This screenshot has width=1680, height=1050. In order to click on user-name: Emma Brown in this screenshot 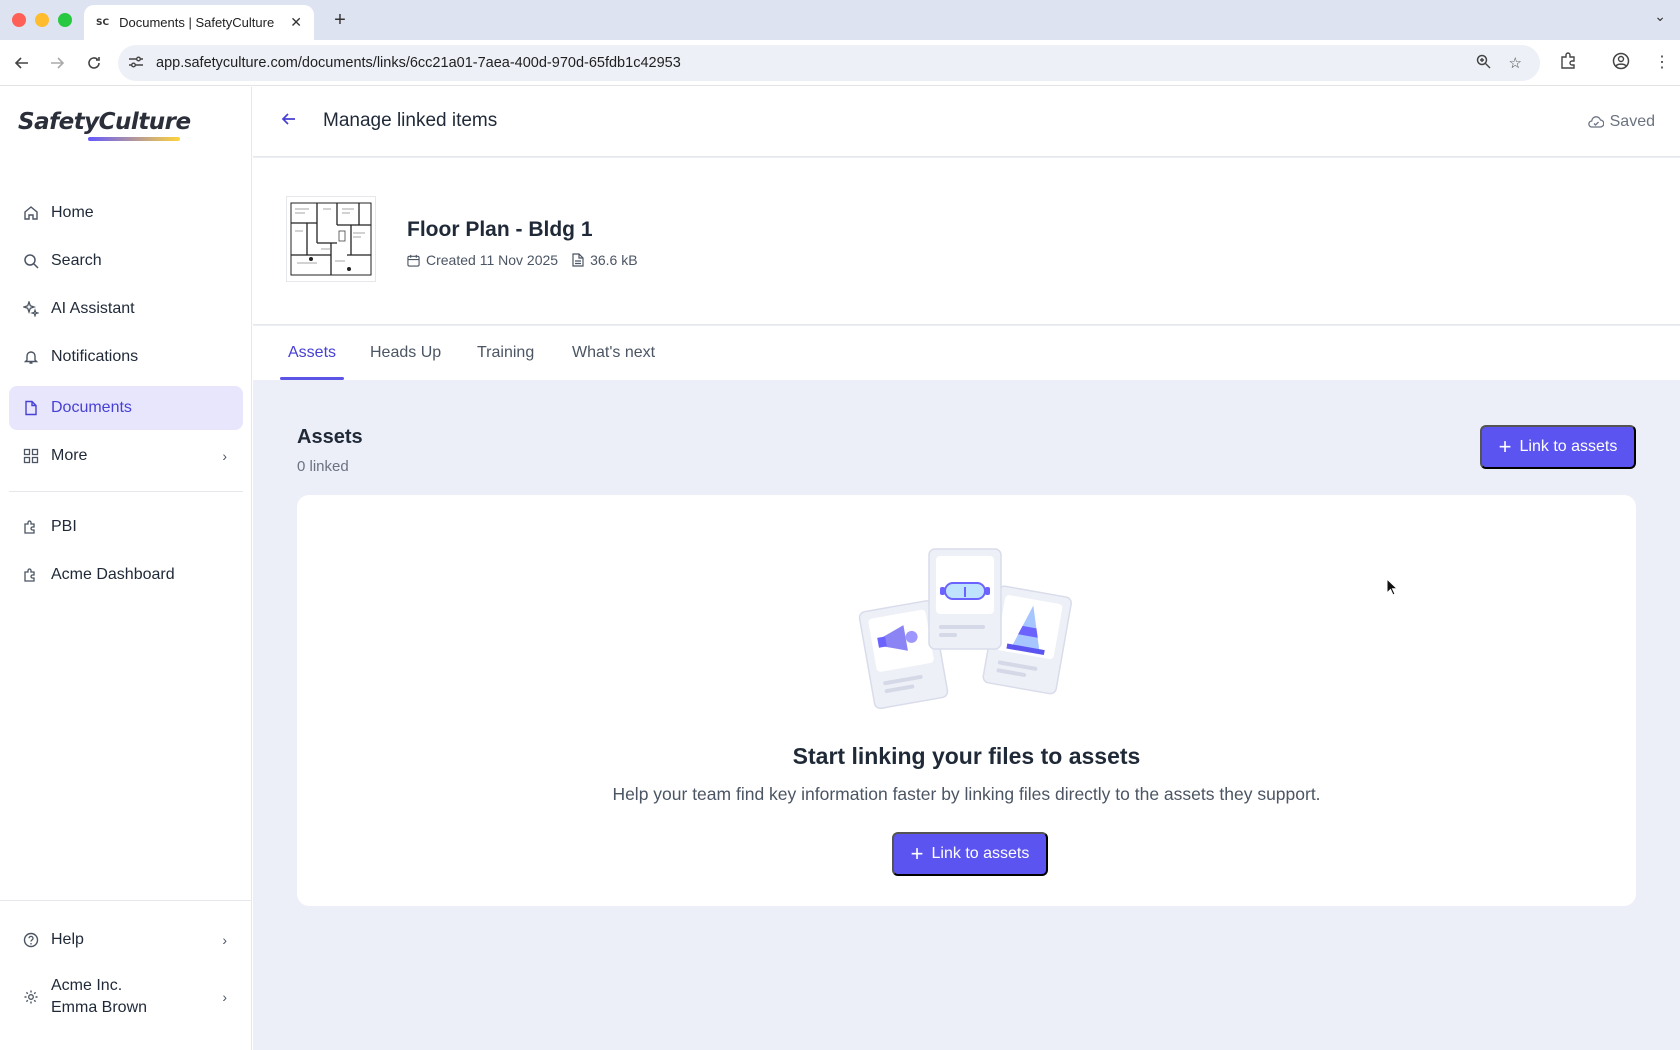, I will do `click(99, 1007)`.